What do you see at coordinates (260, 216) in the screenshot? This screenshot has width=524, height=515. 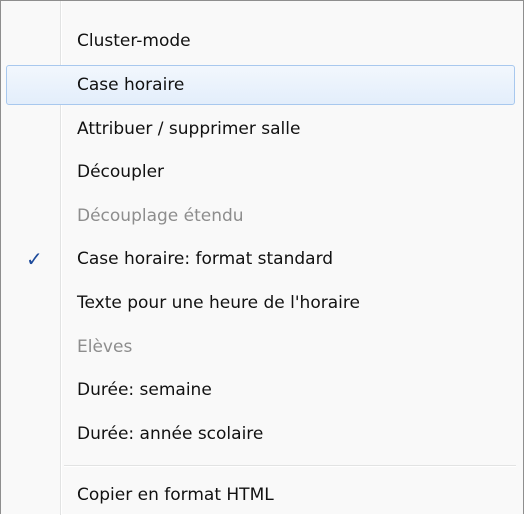 I see `menu-item-decouplage-etendu: Découplage étendu` at bounding box center [260, 216].